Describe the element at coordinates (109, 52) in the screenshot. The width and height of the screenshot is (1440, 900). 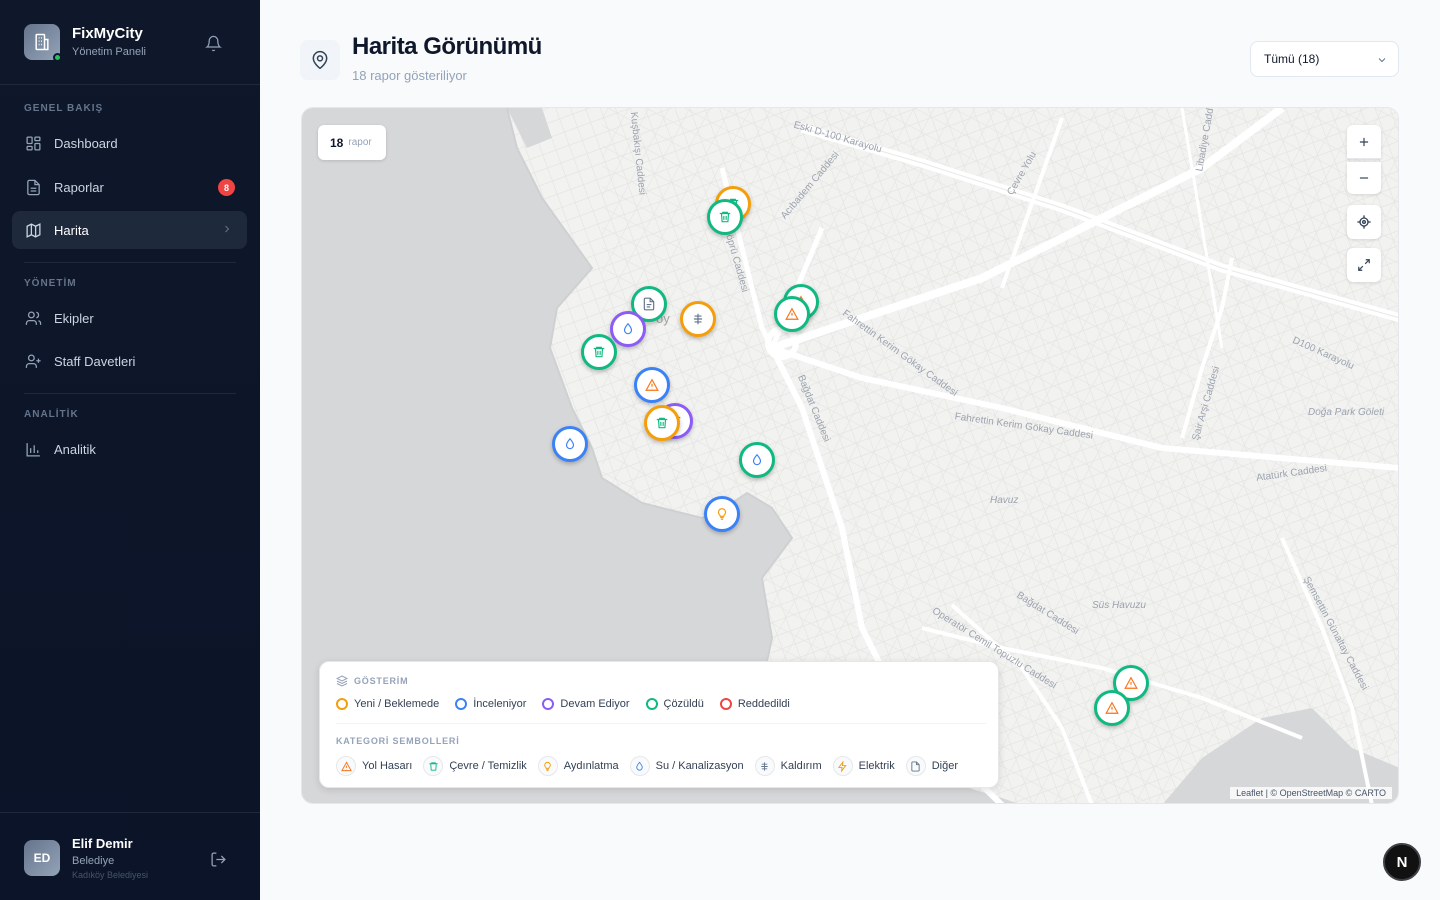
I see `app-subtitle: Yönetim Paneli` at that location.